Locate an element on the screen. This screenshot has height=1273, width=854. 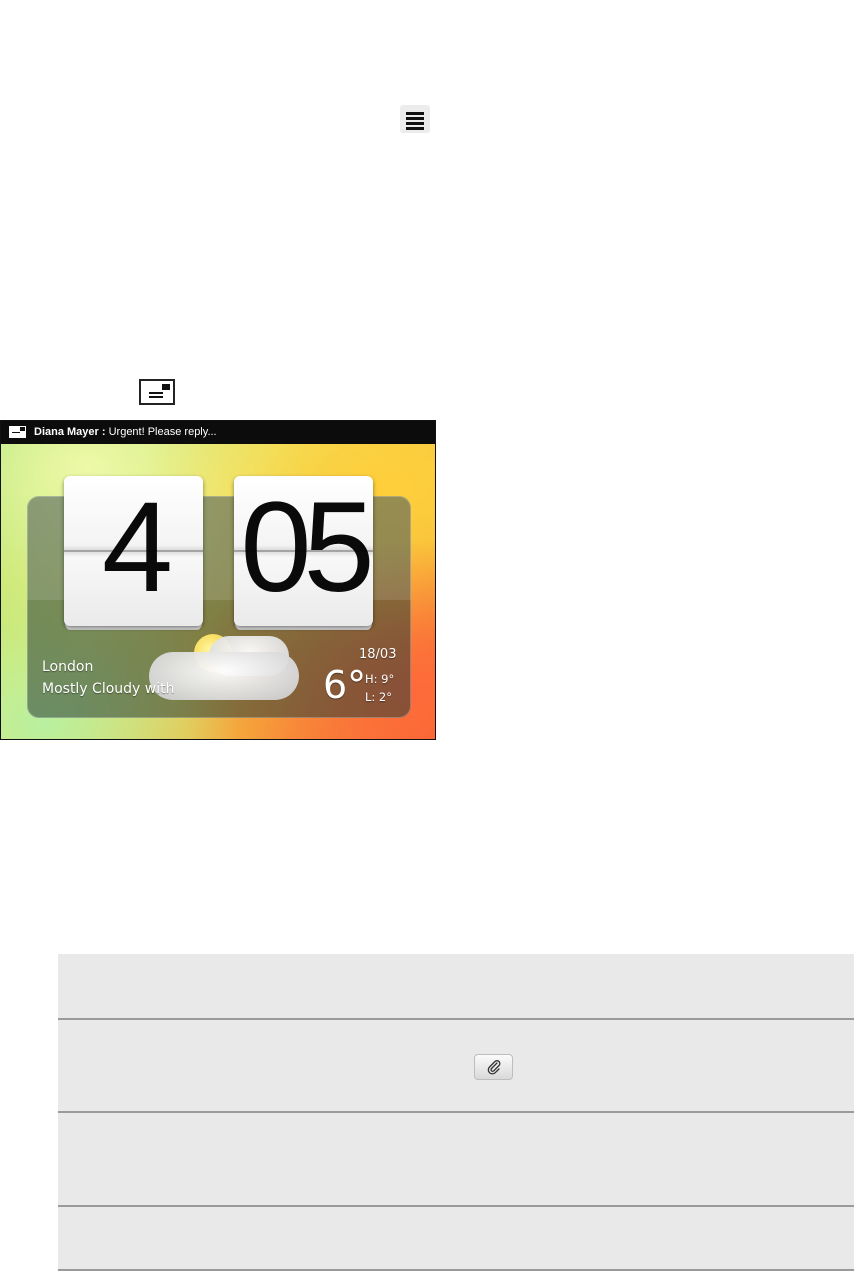
attachment-button is located at coordinates (493, 1067).